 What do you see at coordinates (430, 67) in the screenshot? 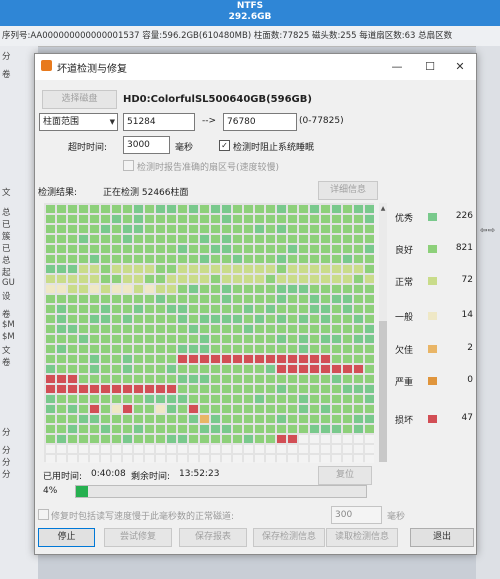
I see `maximize-button: ☐` at bounding box center [430, 67].